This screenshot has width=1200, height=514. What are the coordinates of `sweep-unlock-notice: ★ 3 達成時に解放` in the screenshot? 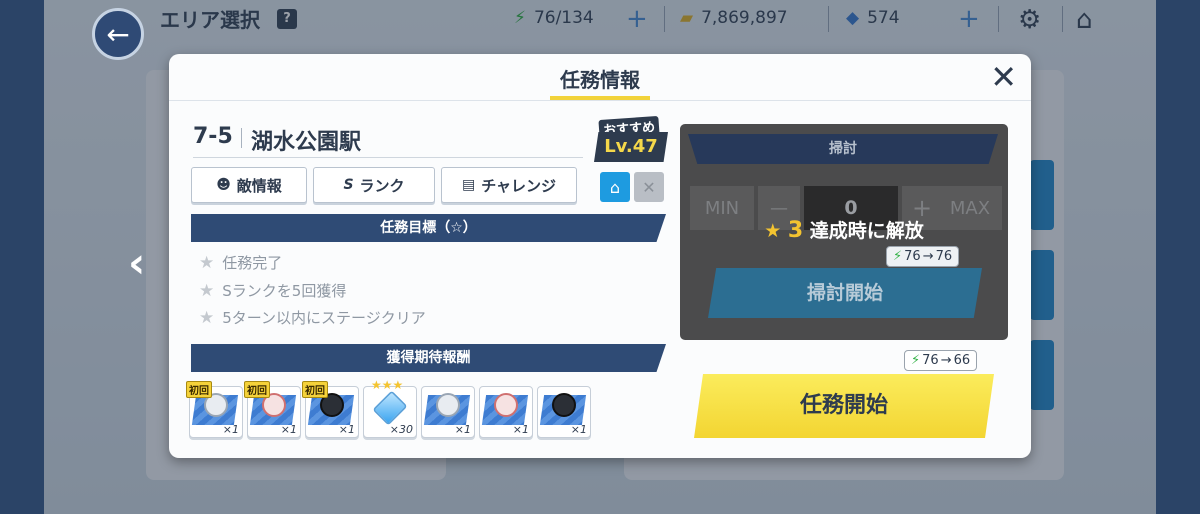 It's located at (844, 229).